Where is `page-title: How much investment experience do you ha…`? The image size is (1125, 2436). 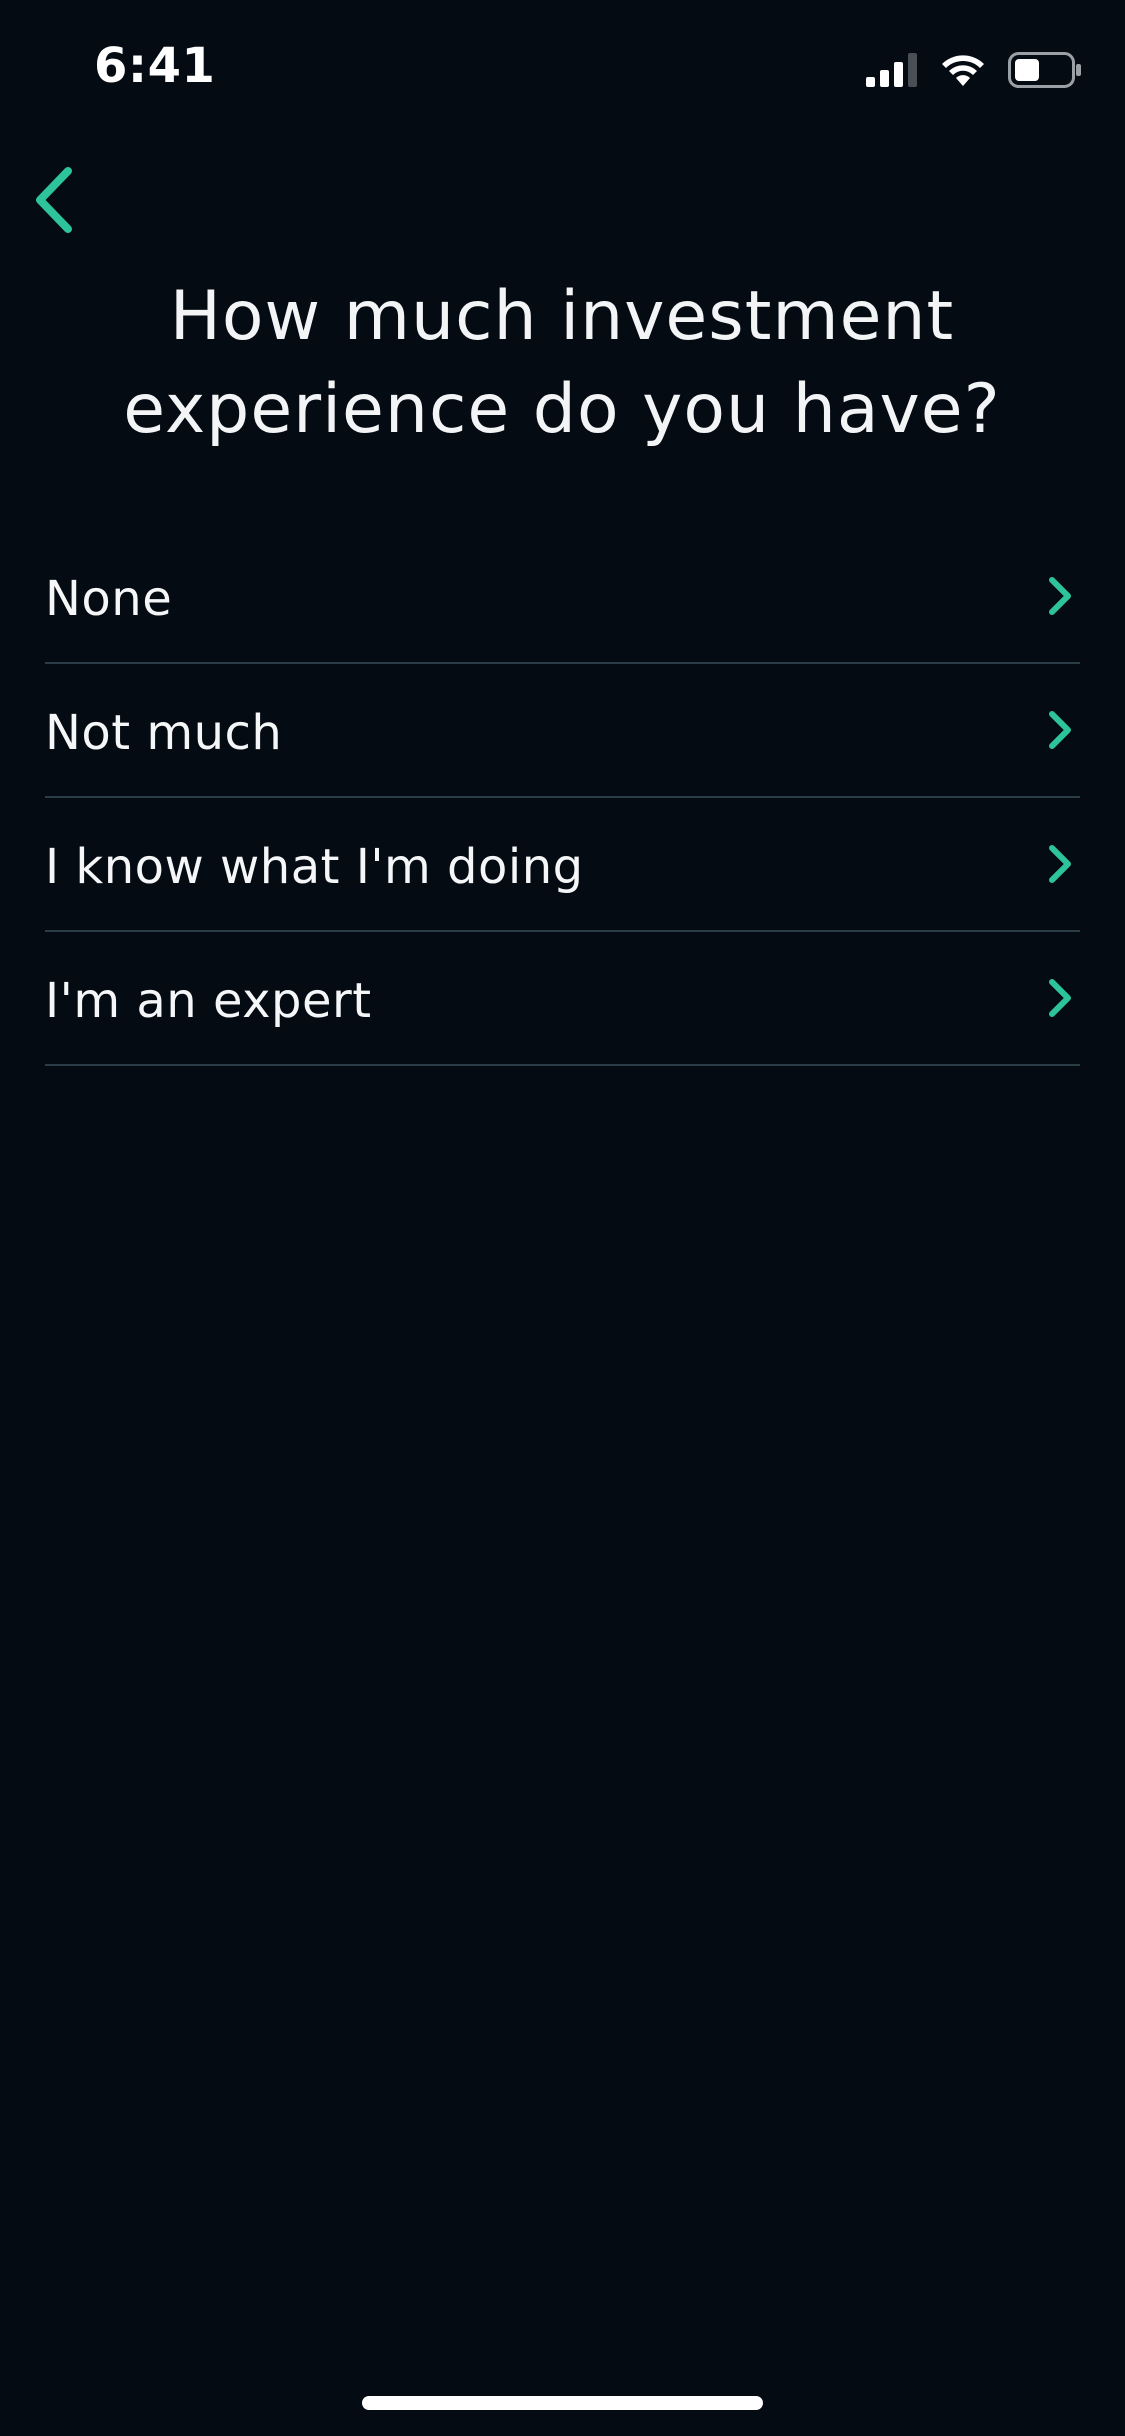
page-title: How much investment experience do you ha… is located at coordinates (562, 363).